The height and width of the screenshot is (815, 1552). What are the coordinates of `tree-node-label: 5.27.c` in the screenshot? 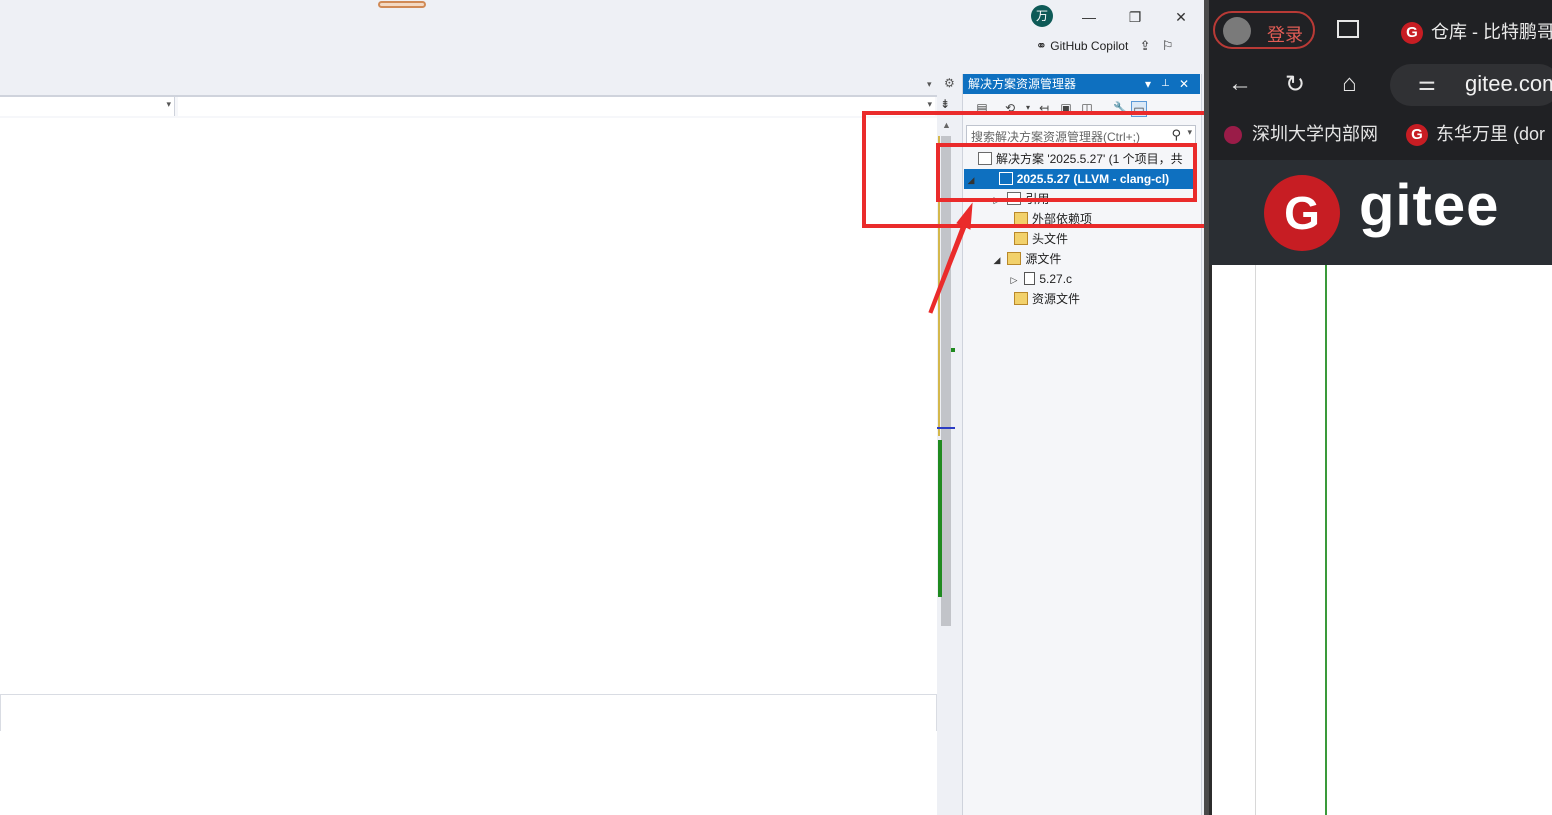 It's located at (1056, 279).